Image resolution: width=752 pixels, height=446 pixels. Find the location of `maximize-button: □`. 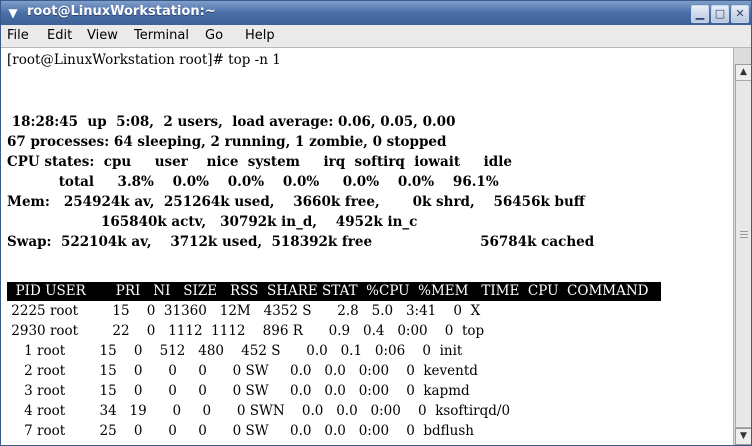

maximize-button: □ is located at coordinates (720, 14).